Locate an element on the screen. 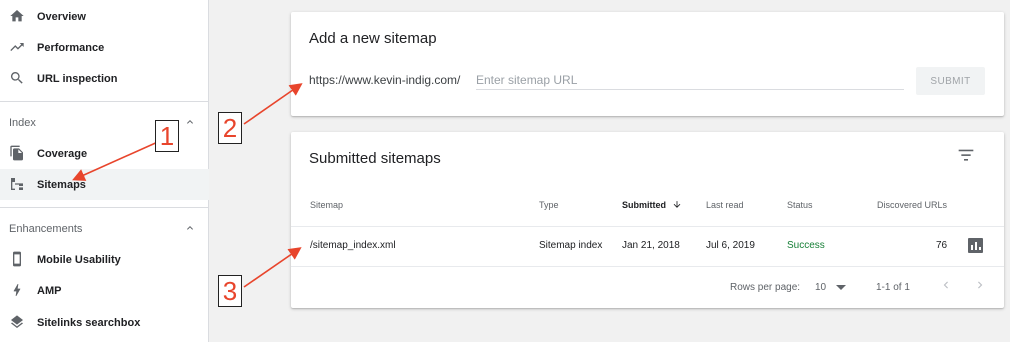 The height and width of the screenshot is (342, 1010). nav-item-url-inspection: URL inspection is located at coordinates (104, 78).